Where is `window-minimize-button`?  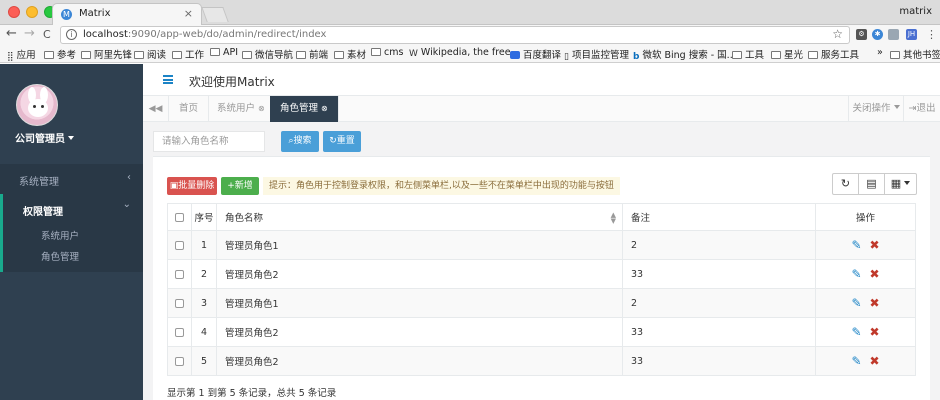
window-minimize-button is located at coordinates (32, 12).